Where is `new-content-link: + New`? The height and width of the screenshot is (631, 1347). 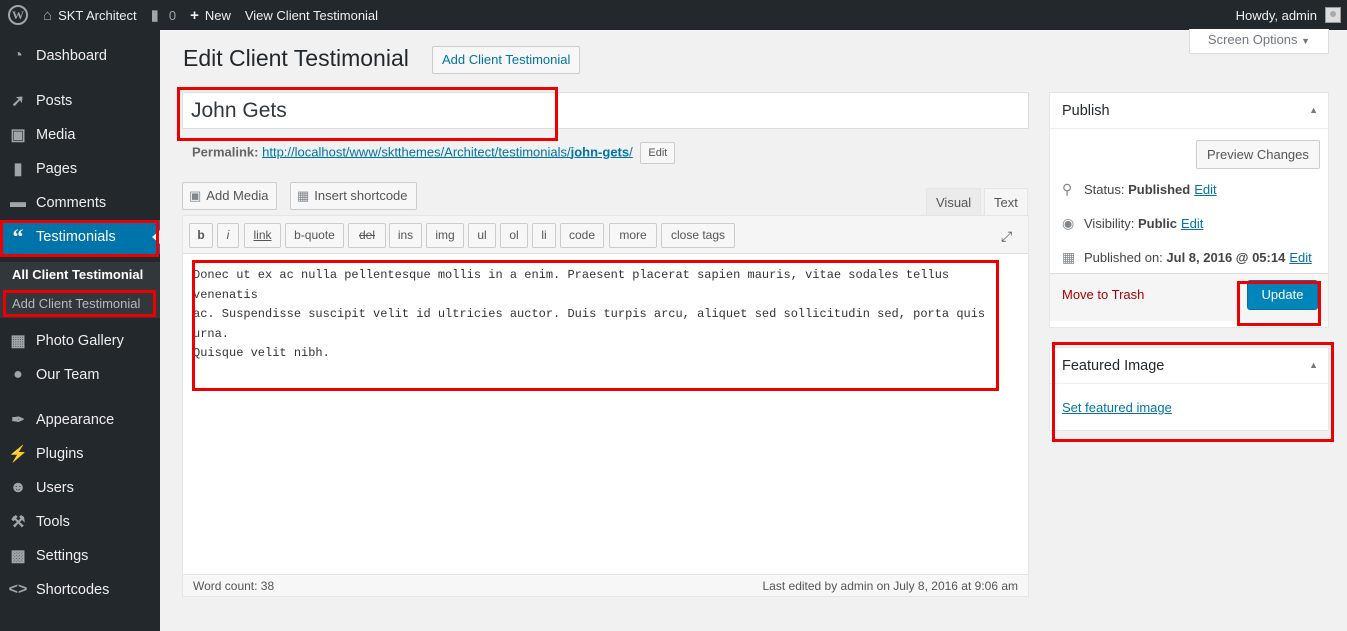 new-content-link: + New is located at coordinates (210, 15).